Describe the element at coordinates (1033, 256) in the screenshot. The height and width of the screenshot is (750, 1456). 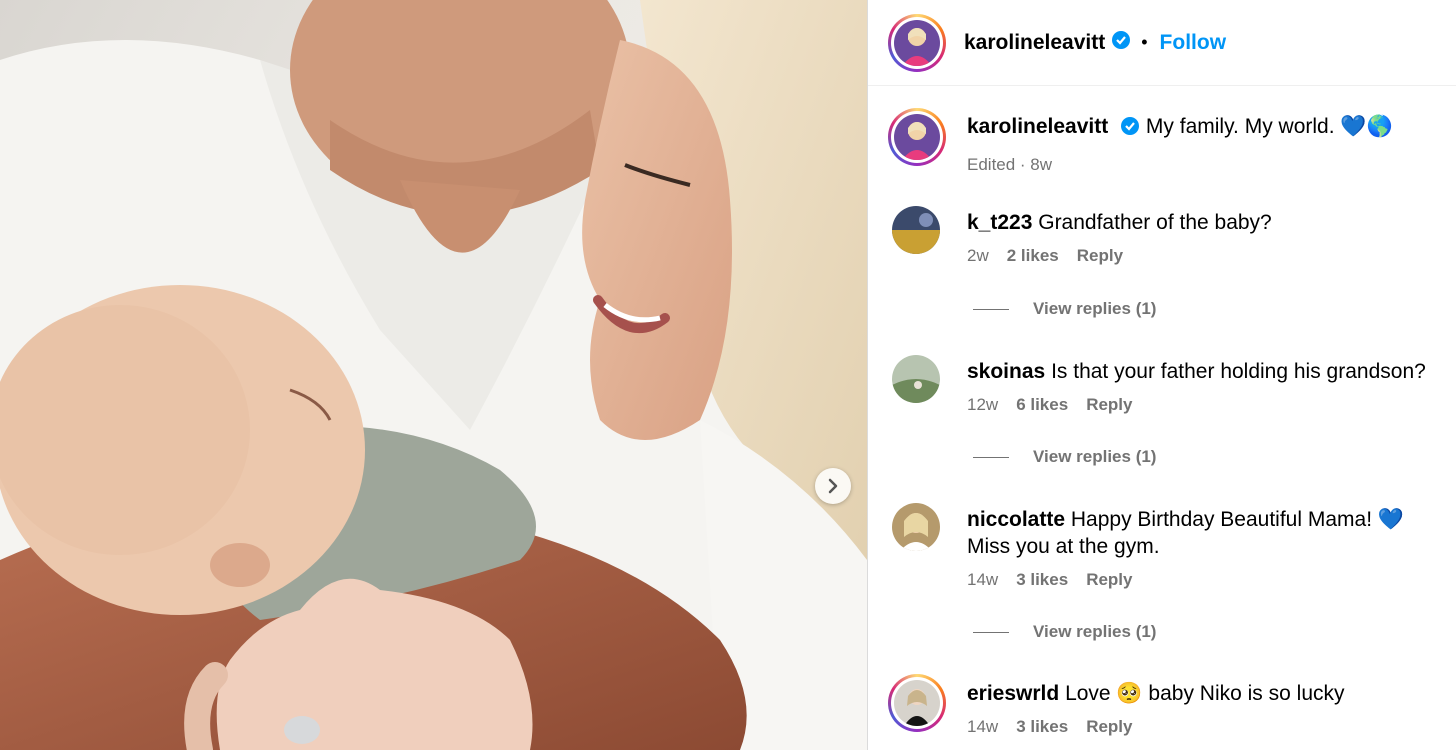
I see `comment-likes: 2 likes` at that location.